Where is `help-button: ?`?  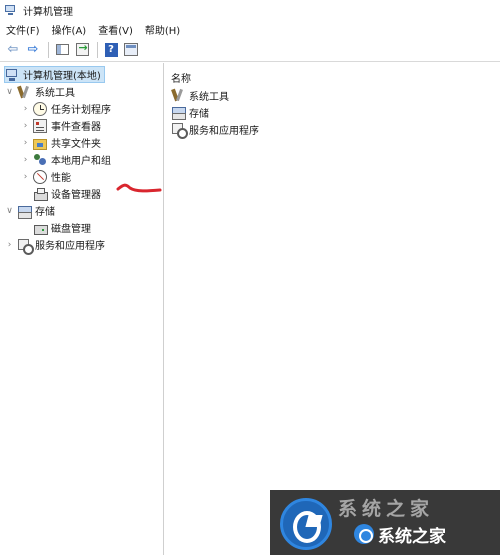
help-button: ? is located at coordinates (111, 50).